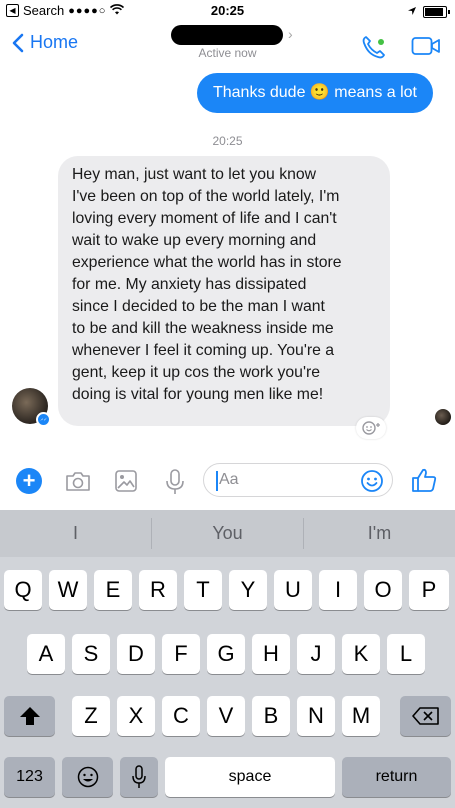 The image size is (455, 808). Describe the element at coordinates (196, 372) in the screenshot. I see `message-line: gent, keep it up cos the work you're` at that location.